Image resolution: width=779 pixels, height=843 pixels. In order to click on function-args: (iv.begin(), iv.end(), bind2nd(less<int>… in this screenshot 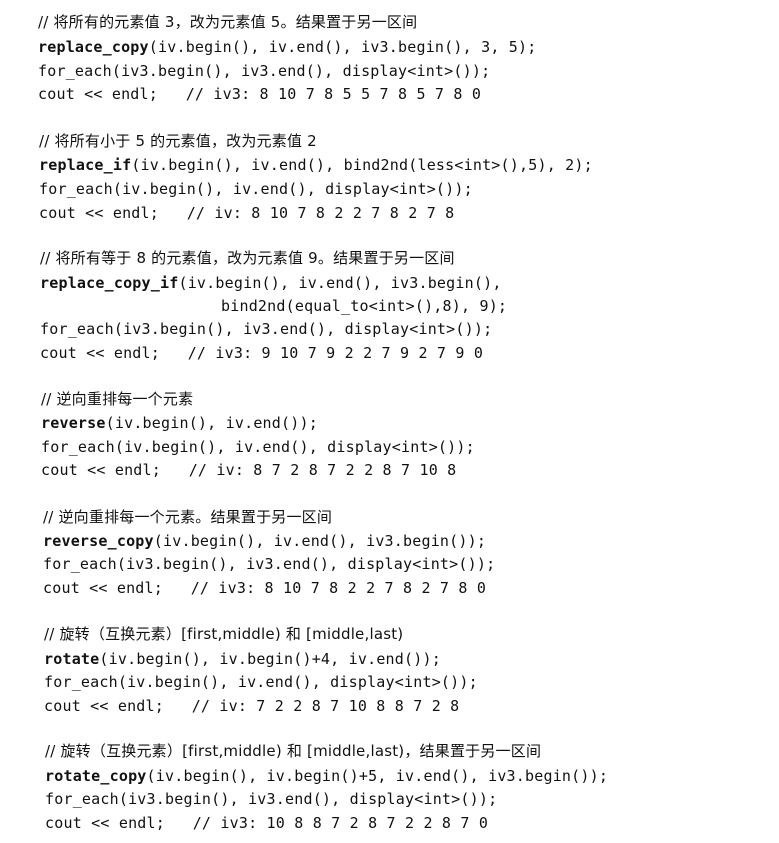, I will do `click(362, 165)`.